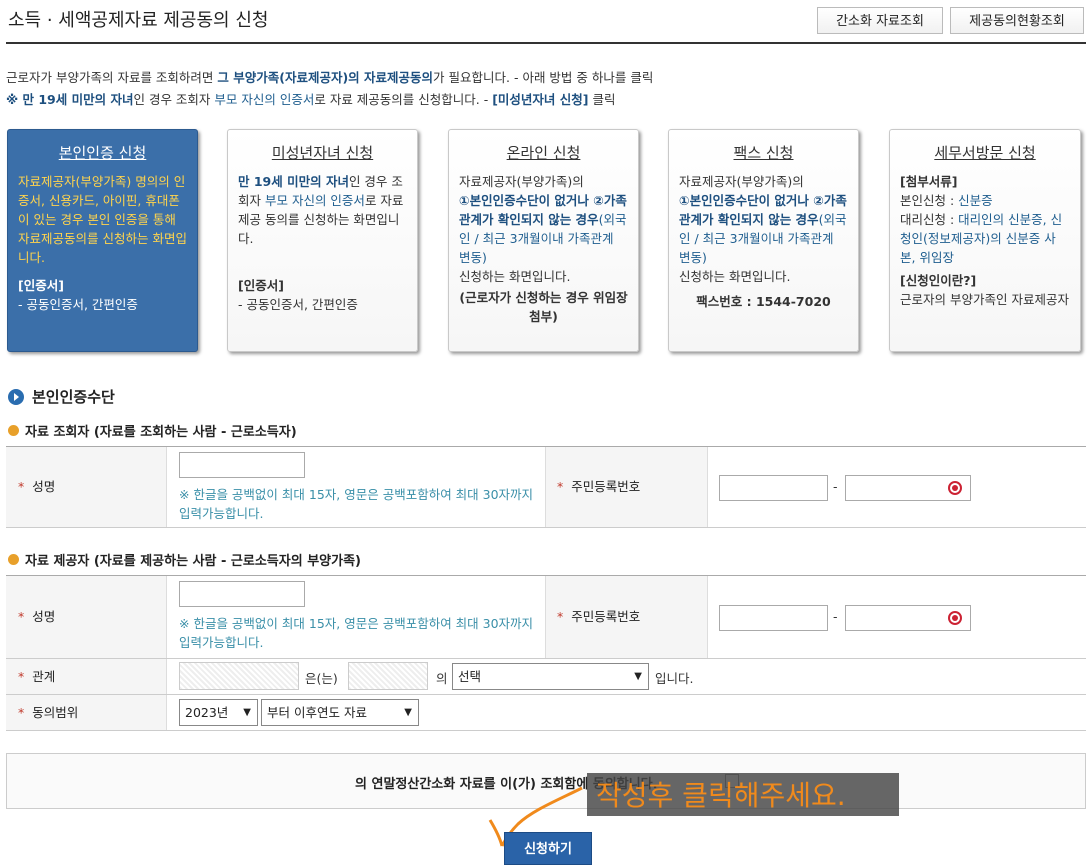 This screenshot has width=1088, height=866. I want to click on title-divider, so click(546, 43).